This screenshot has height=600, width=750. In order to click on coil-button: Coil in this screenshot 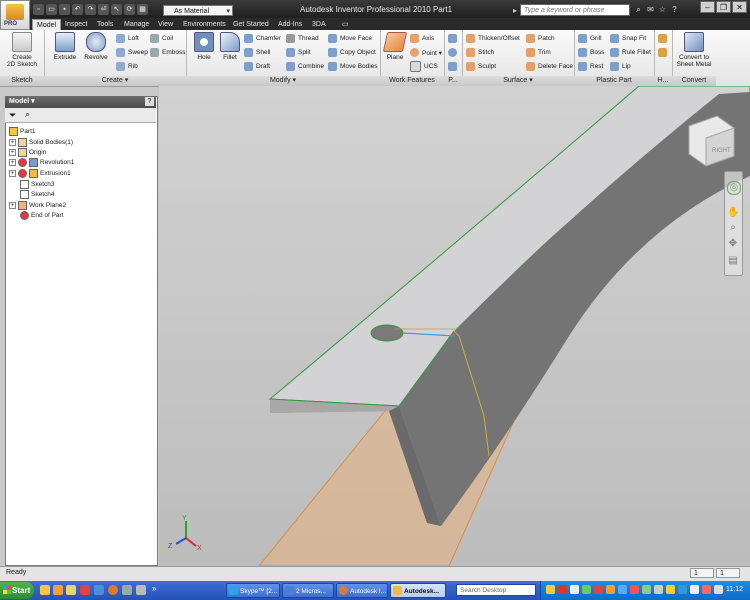, I will do `click(161, 38)`.